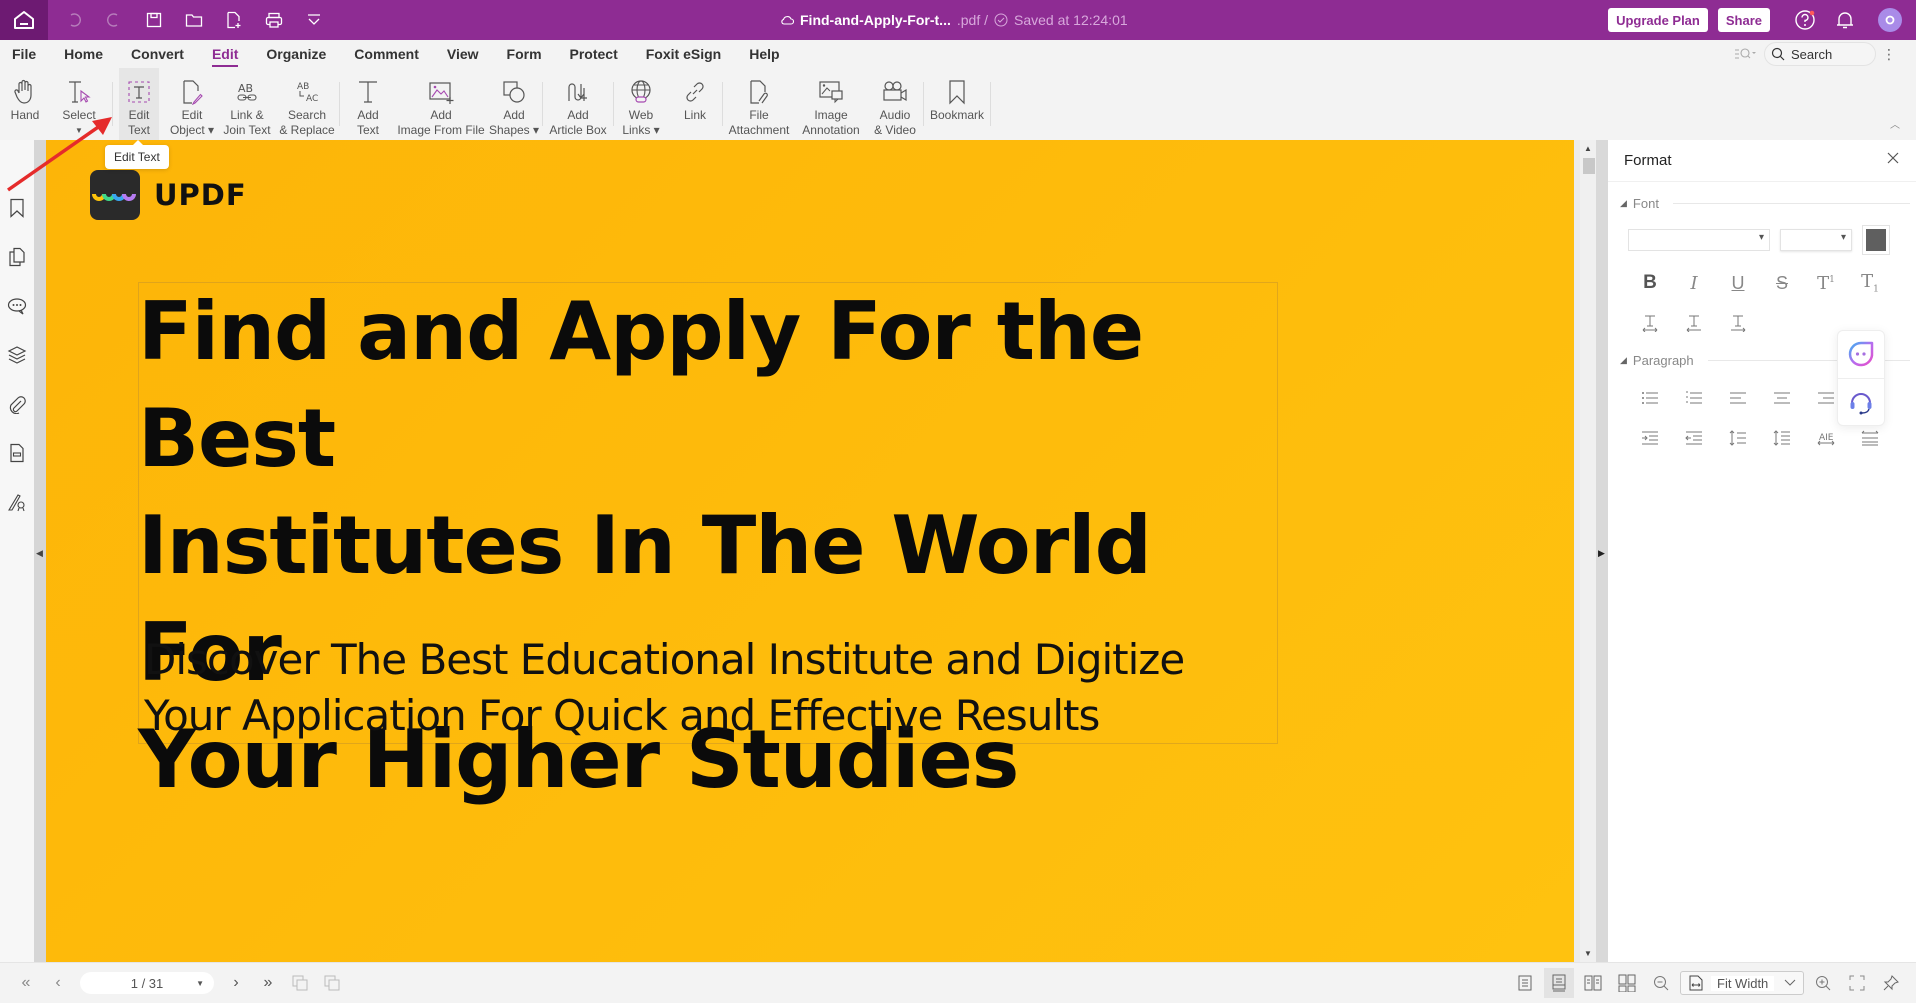 Image resolution: width=1916 pixels, height=1003 pixels. Describe the element at coordinates (695, 104) in the screenshot. I see `link-button: Link` at that location.